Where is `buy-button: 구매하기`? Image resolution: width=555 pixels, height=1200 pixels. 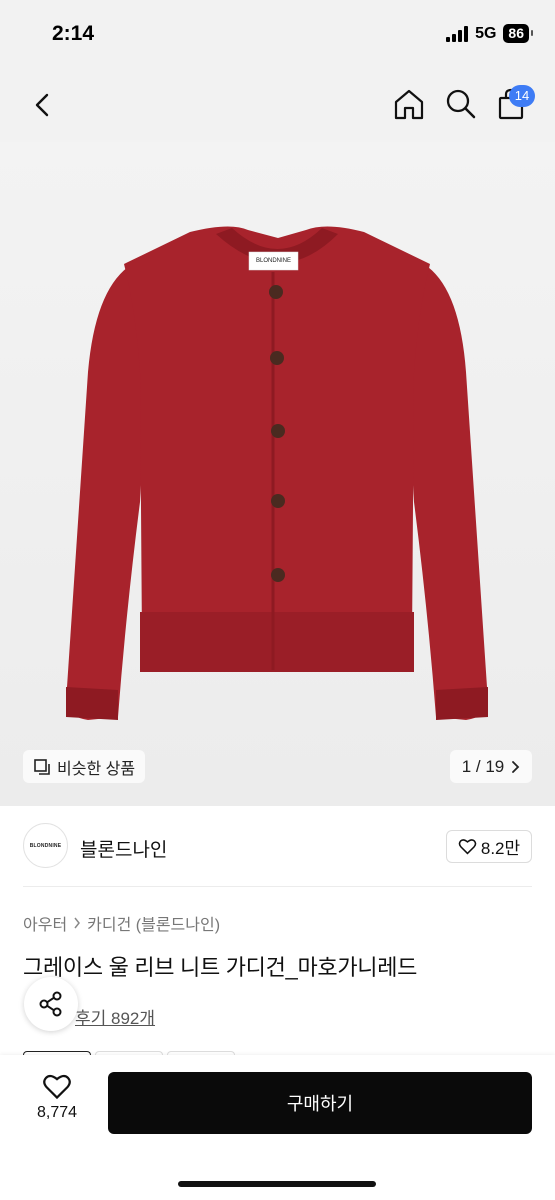 buy-button: 구매하기 is located at coordinates (320, 1103).